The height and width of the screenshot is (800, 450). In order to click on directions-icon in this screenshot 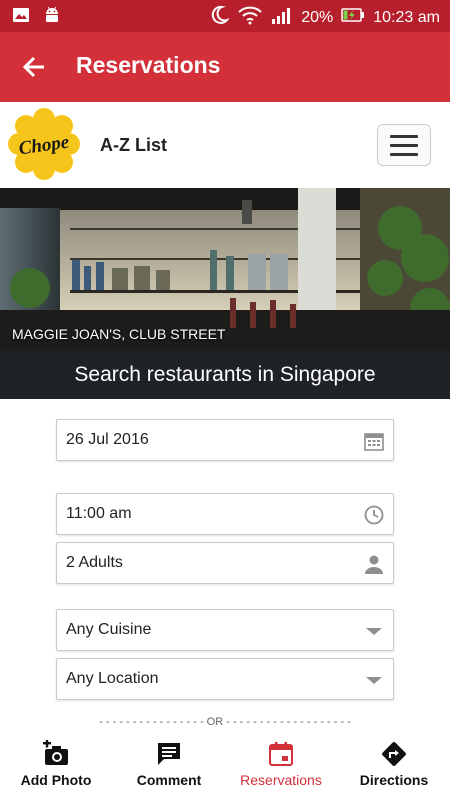, I will do `click(394, 754)`.